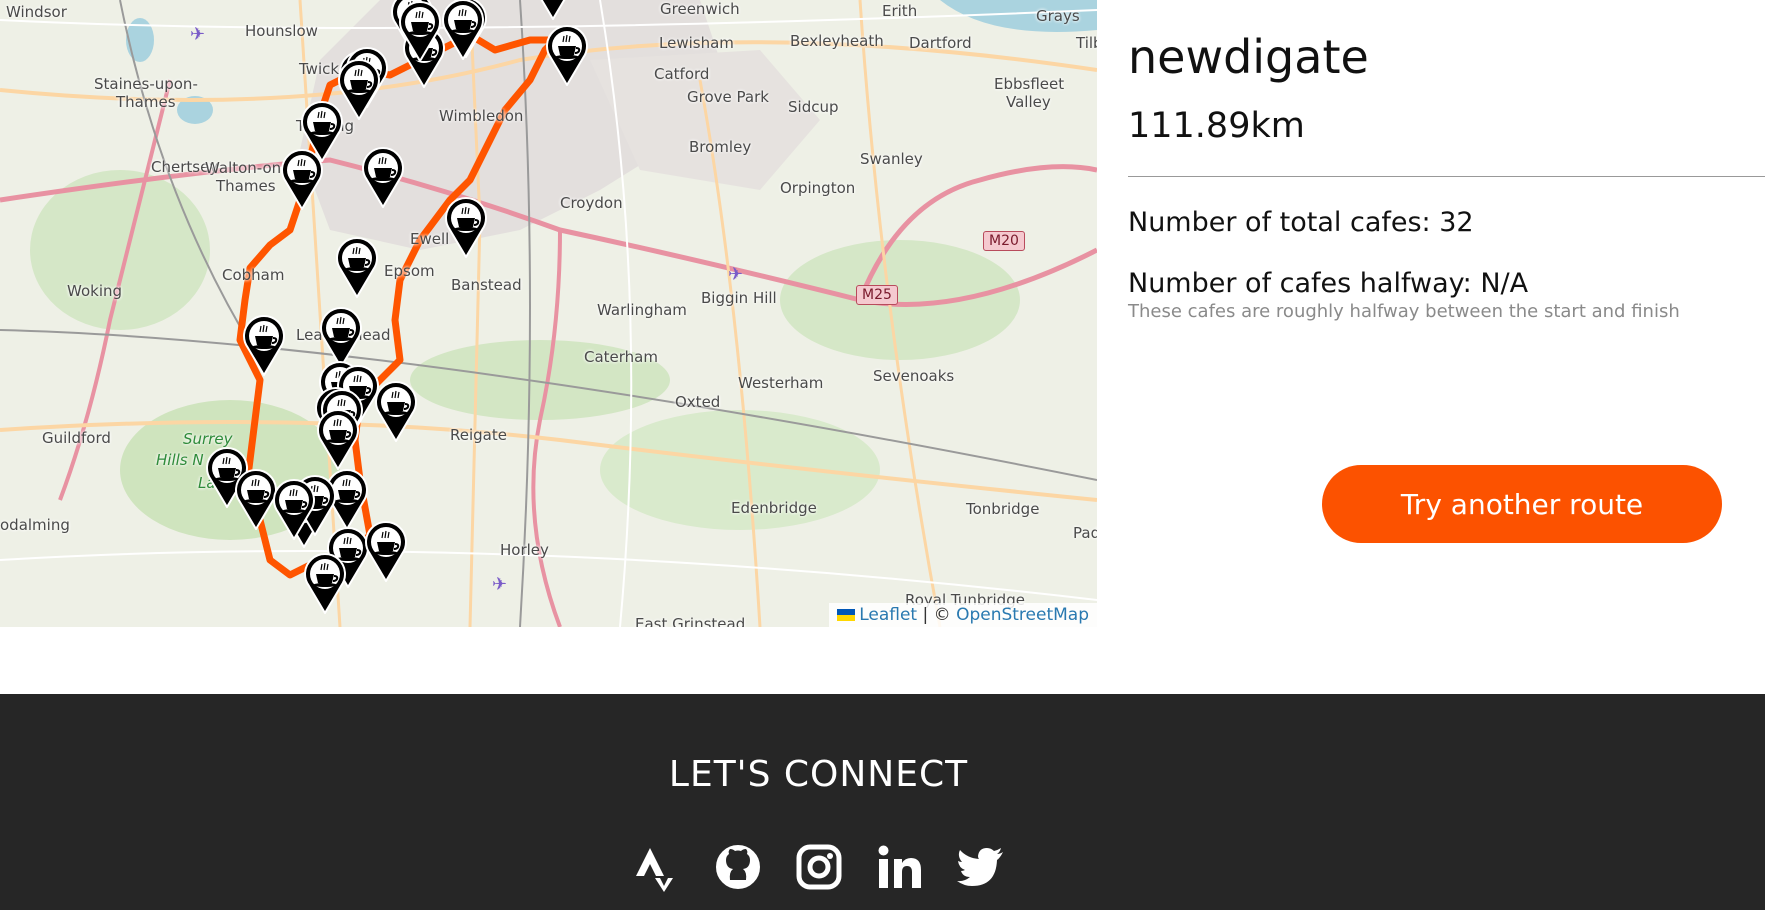  What do you see at coordinates (900, 867) in the screenshot?
I see `linkedin-icon` at bounding box center [900, 867].